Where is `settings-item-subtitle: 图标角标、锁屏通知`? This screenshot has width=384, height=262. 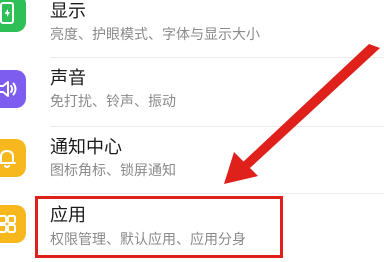
settings-item-subtitle: 图标角标、锁屏通知 is located at coordinates (113, 171).